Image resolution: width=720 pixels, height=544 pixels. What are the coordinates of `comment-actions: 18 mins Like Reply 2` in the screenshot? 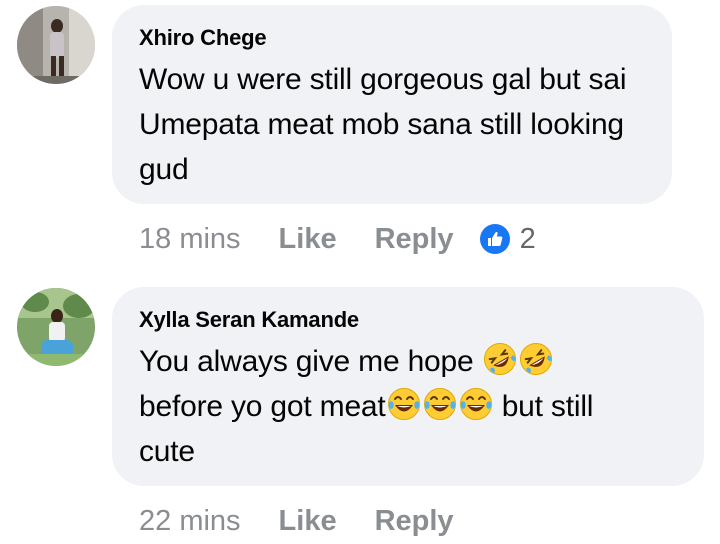 It's located at (337, 239).